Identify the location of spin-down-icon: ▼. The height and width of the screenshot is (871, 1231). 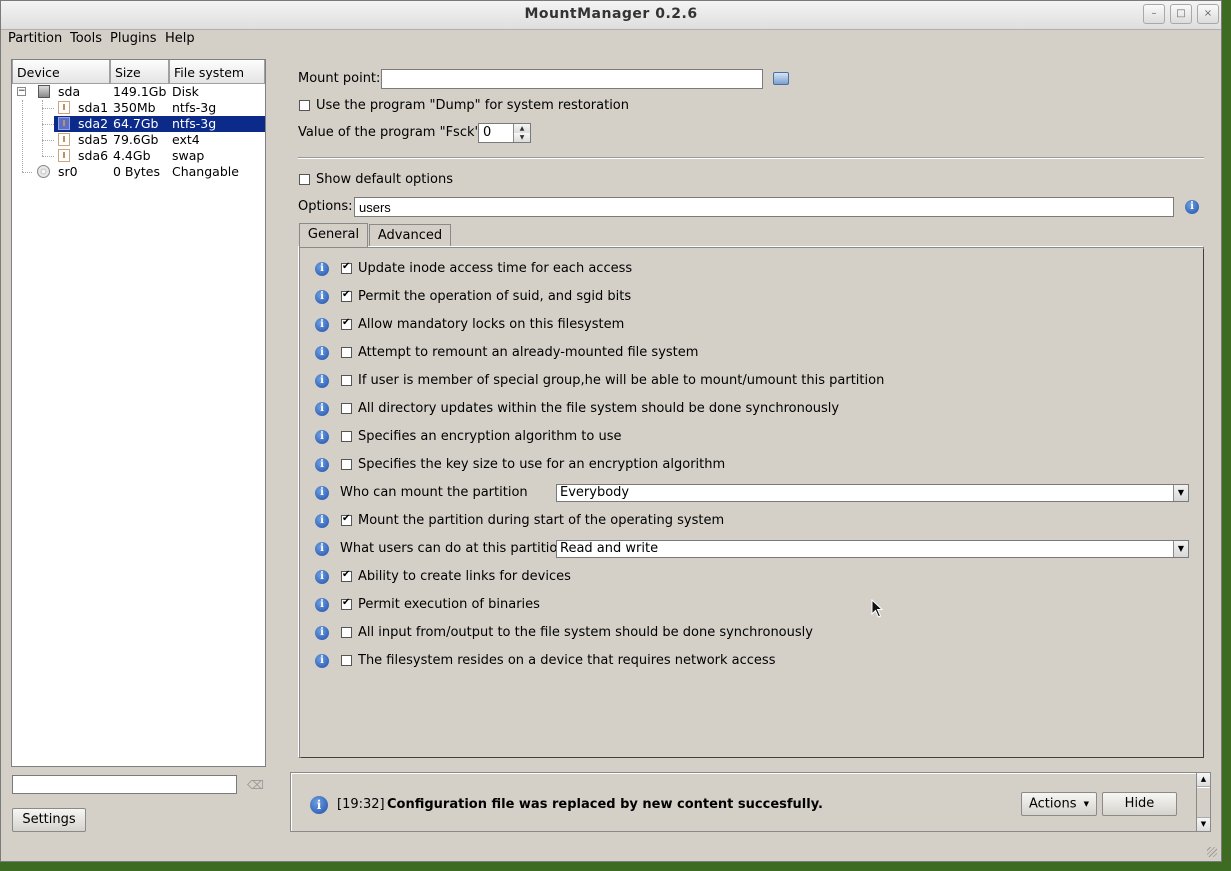
(521, 137).